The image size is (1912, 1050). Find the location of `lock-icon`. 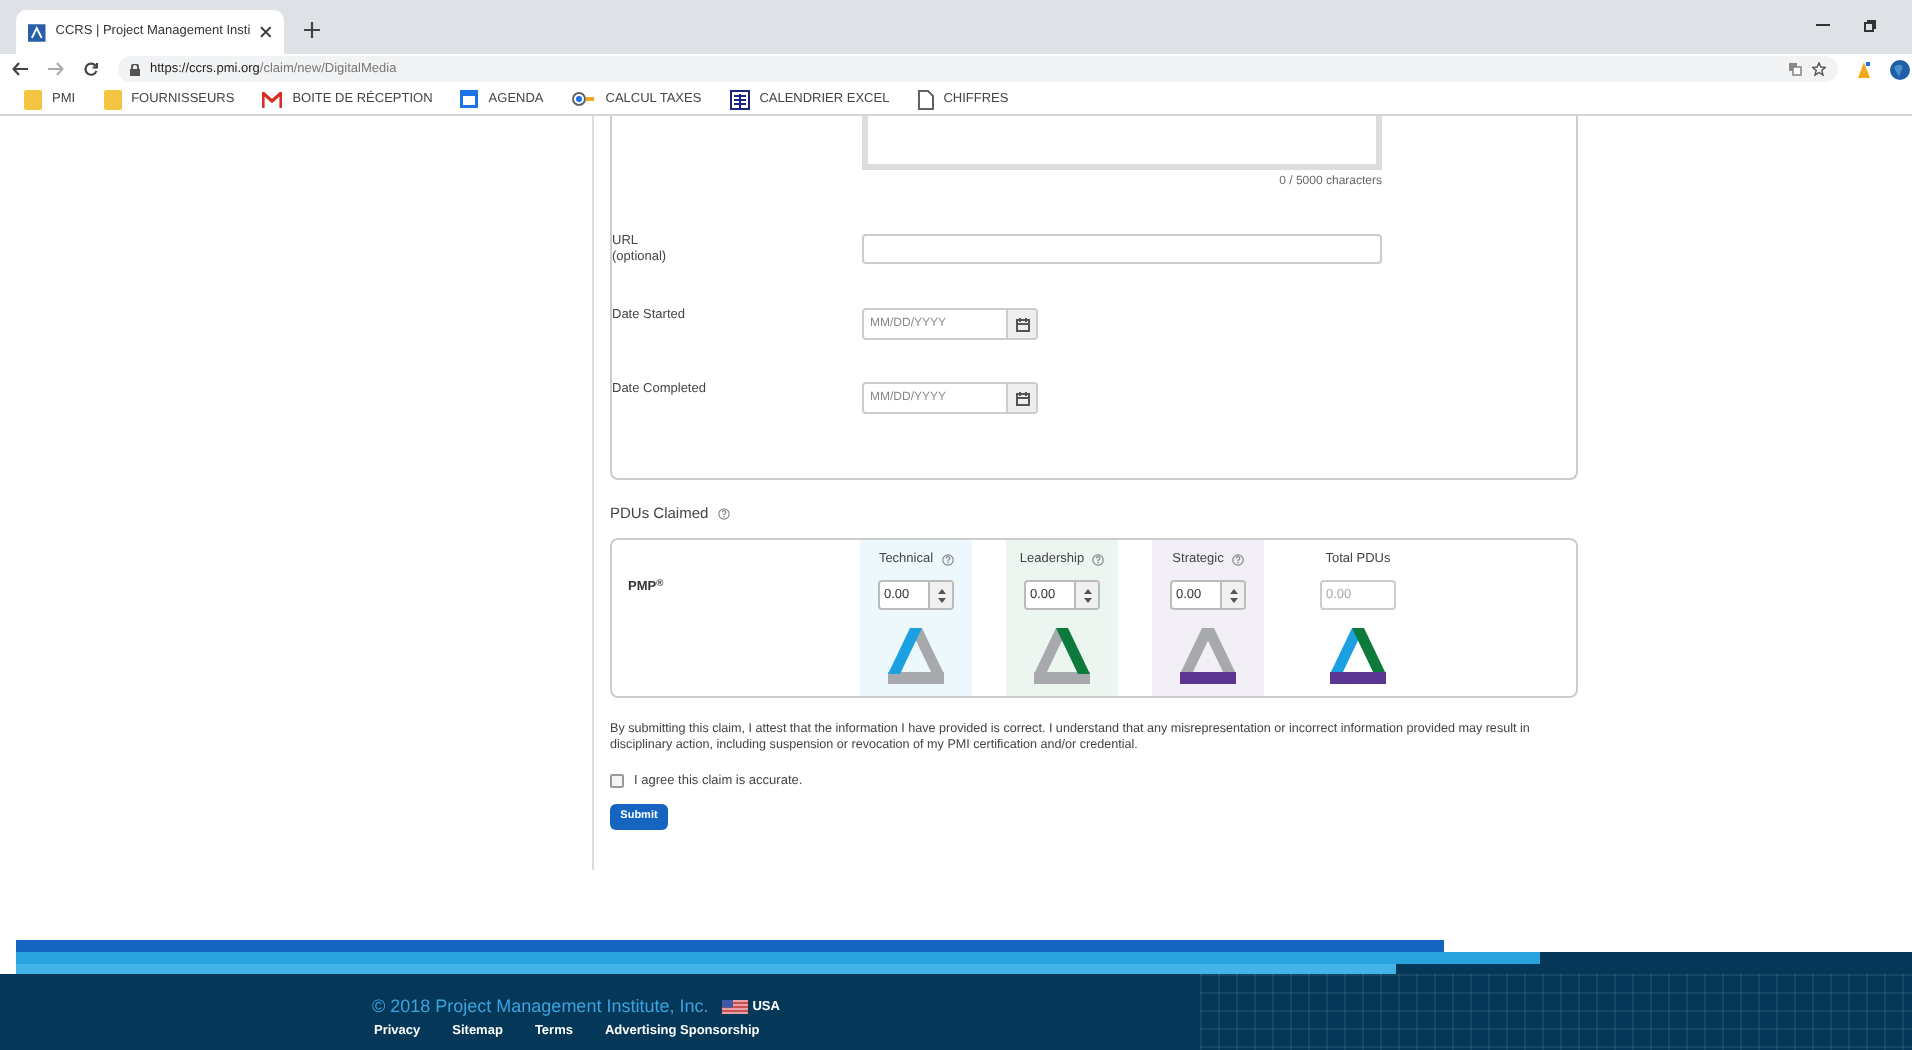

lock-icon is located at coordinates (135, 69).